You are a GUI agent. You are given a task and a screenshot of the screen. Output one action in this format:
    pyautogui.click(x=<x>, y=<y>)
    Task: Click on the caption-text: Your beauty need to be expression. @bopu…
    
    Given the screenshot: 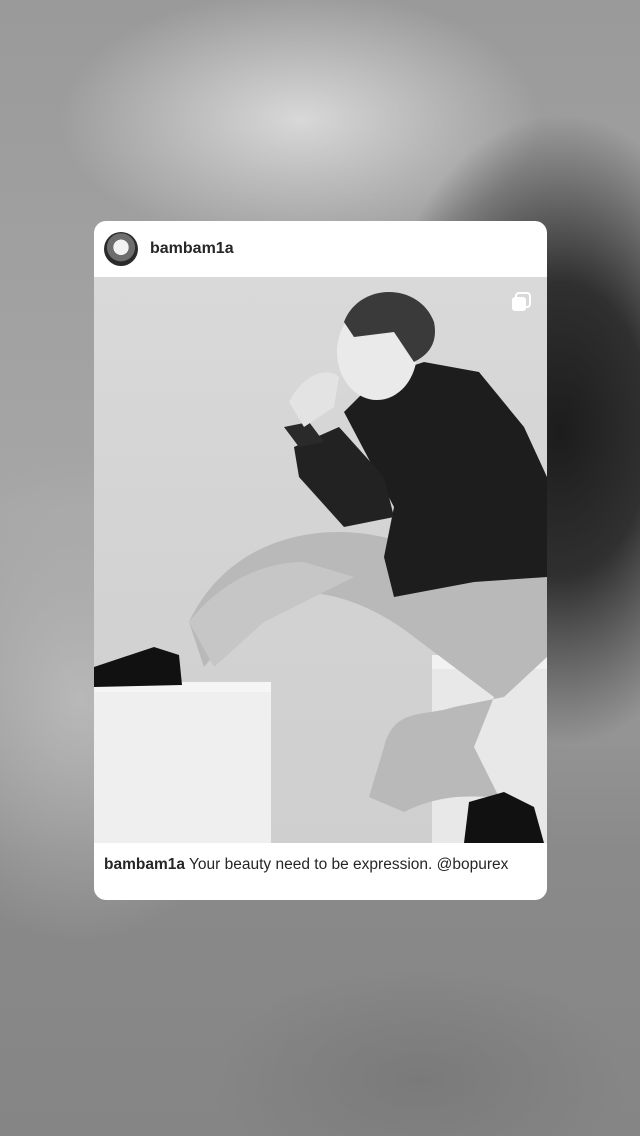 What is the action you would take?
    pyautogui.click(x=349, y=864)
    